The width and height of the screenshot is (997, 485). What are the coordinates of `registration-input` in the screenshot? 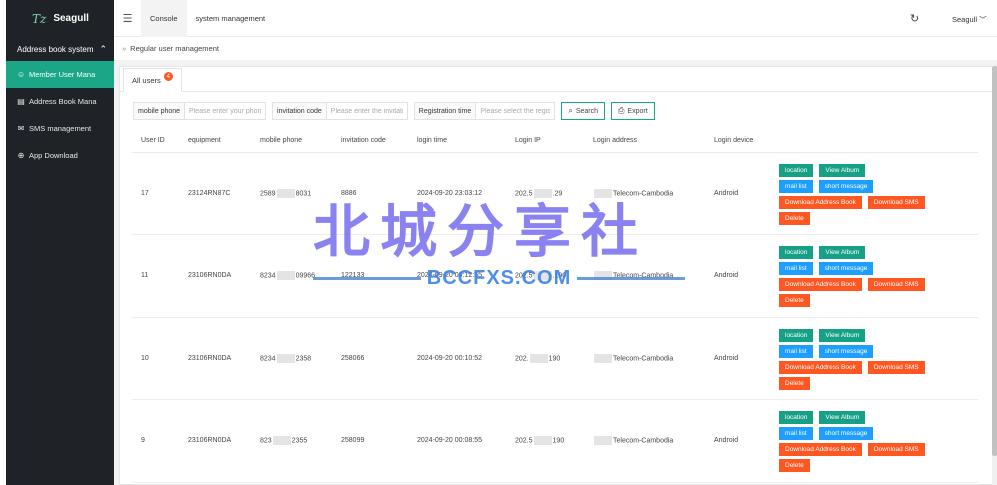 It's located at (515, 111).